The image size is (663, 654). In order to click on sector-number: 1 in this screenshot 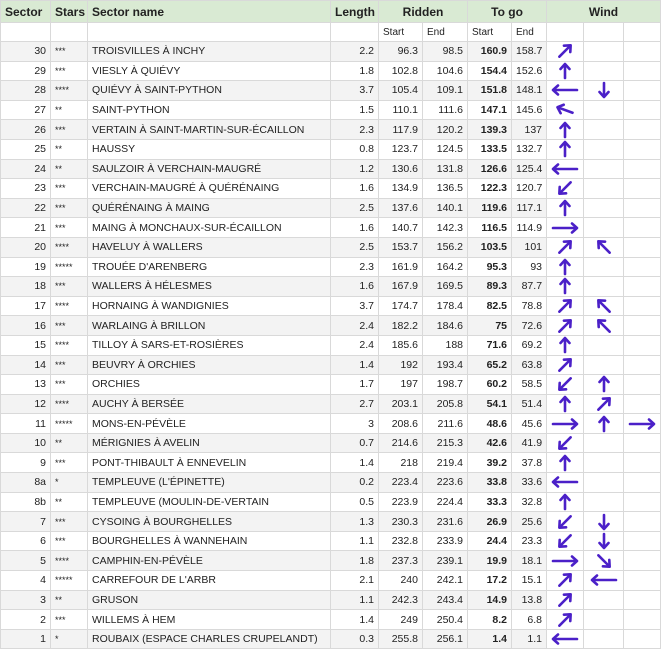, I will do `click(25, 639)`.